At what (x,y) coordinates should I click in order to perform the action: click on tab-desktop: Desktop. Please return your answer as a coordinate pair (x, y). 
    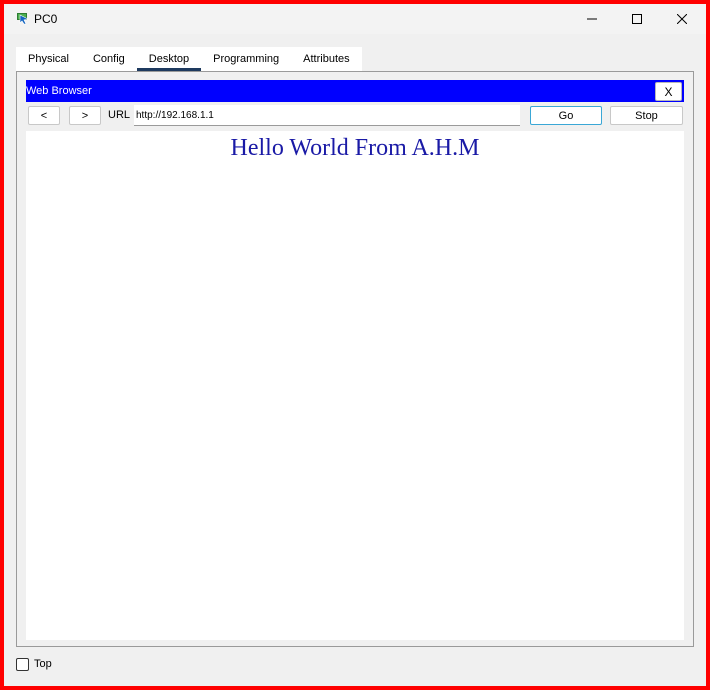
    Looking at the image, I should click on (169, 59).